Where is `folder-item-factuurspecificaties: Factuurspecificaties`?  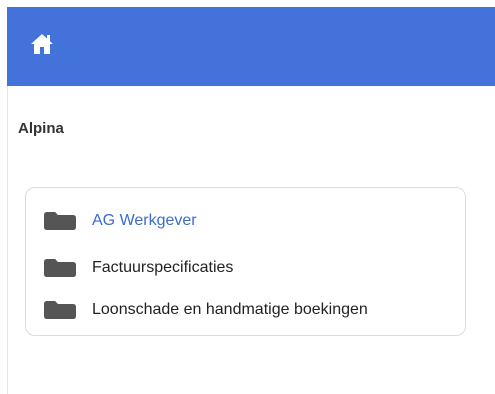
folder-item-factuurspecificaties: Factuurspecificaties is located at coordinates (138, 268).